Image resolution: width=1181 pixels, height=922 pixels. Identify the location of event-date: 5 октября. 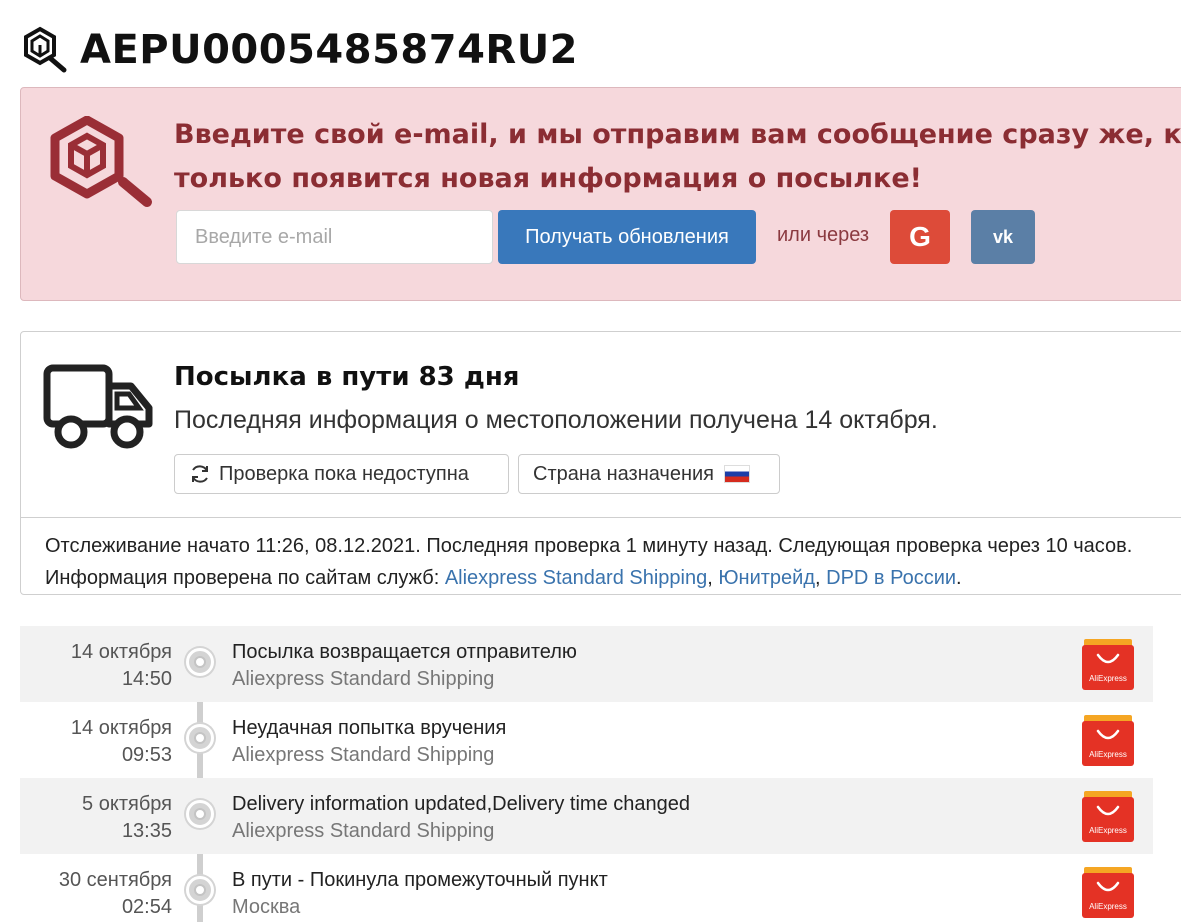
(127, 804).